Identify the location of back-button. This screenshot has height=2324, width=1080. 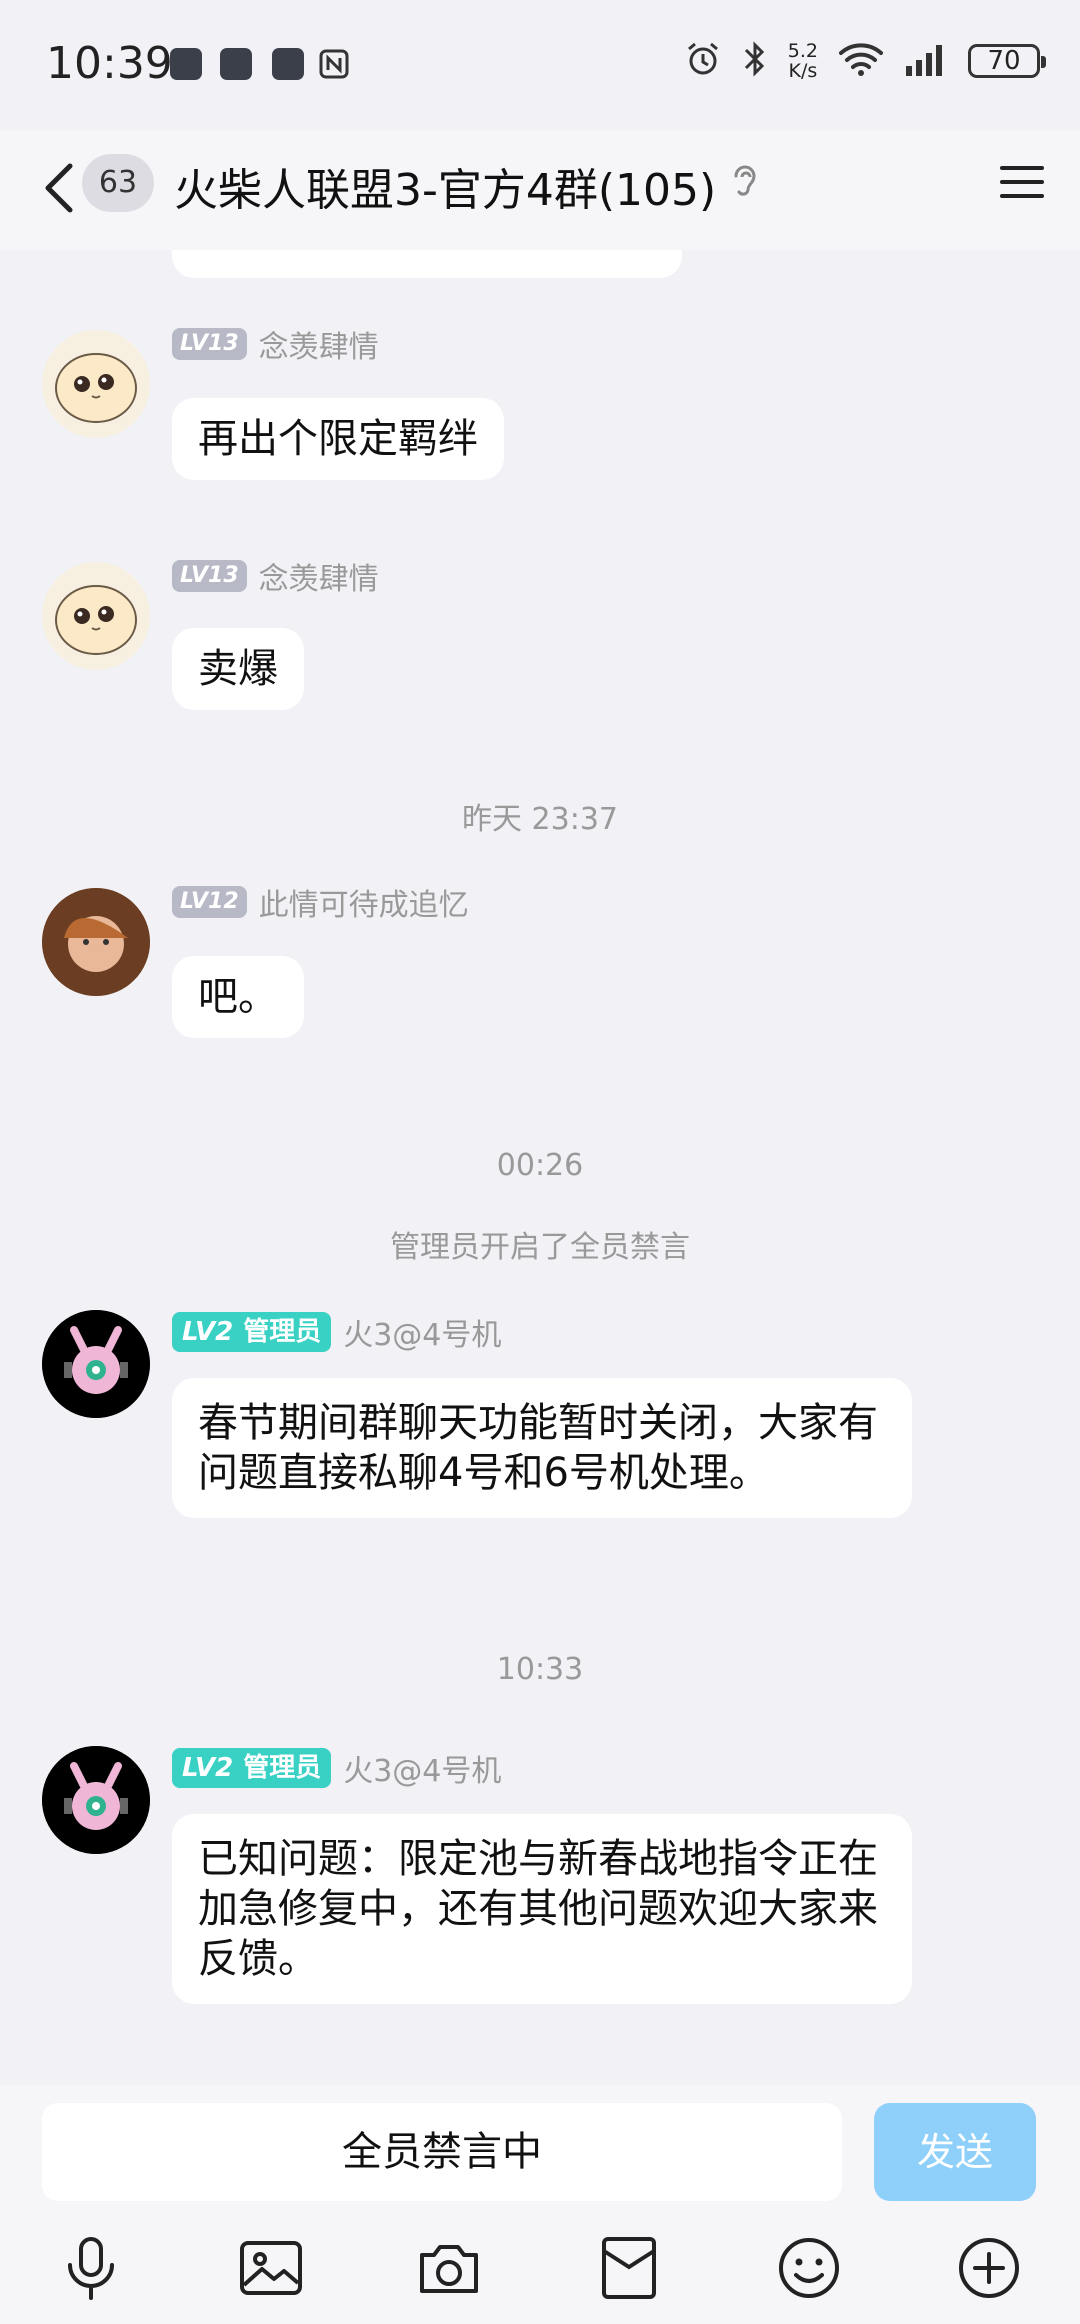
(60, 188).